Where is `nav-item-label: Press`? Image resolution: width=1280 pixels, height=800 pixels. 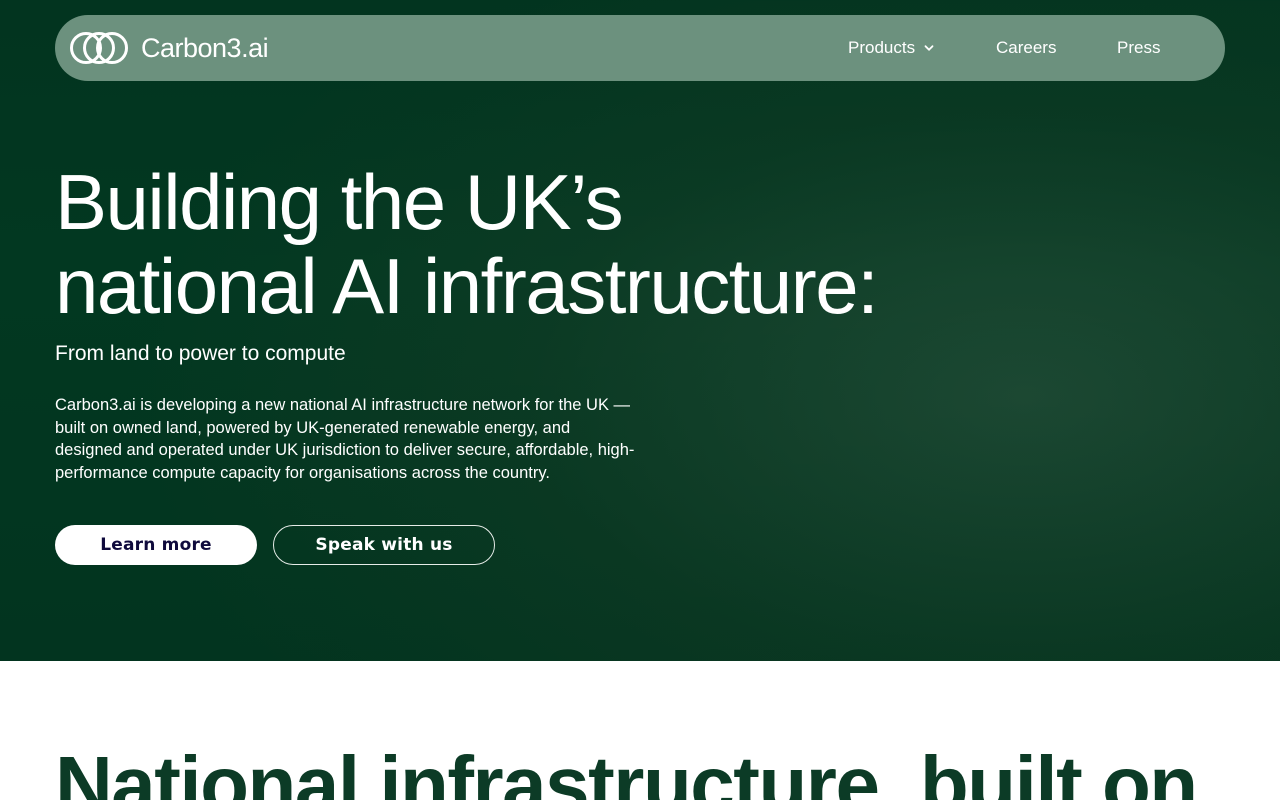 nav-item-label: Press is located at coordinates (1139, 47).